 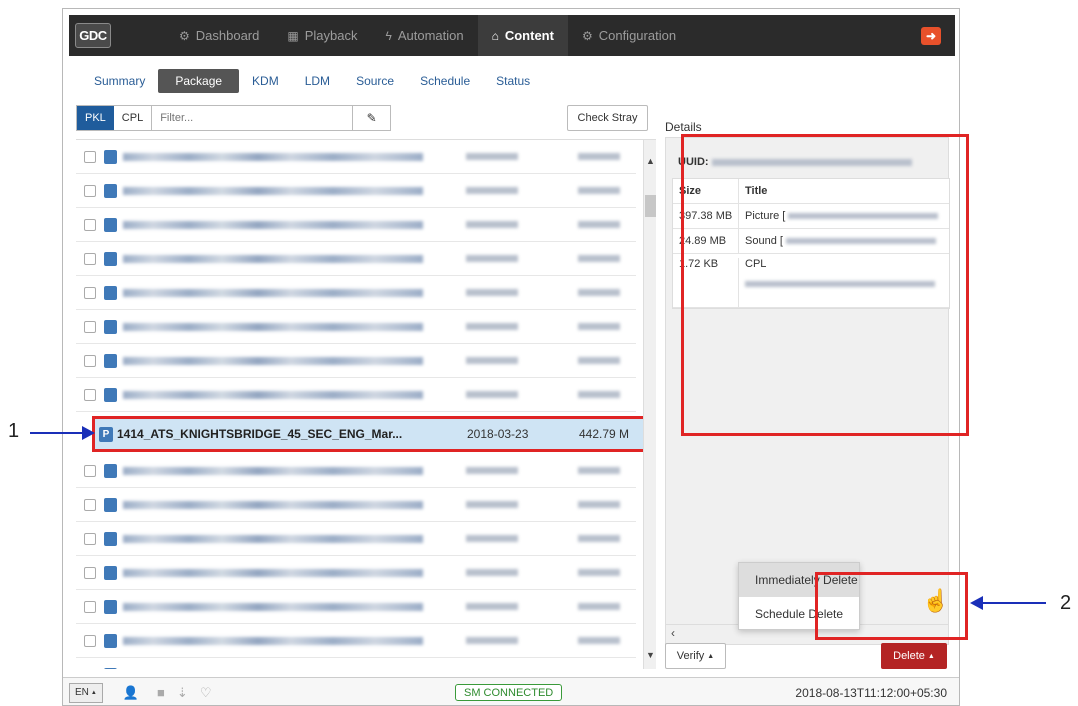 I want to click on film-icon: ▦, so click(x=293, y=35).